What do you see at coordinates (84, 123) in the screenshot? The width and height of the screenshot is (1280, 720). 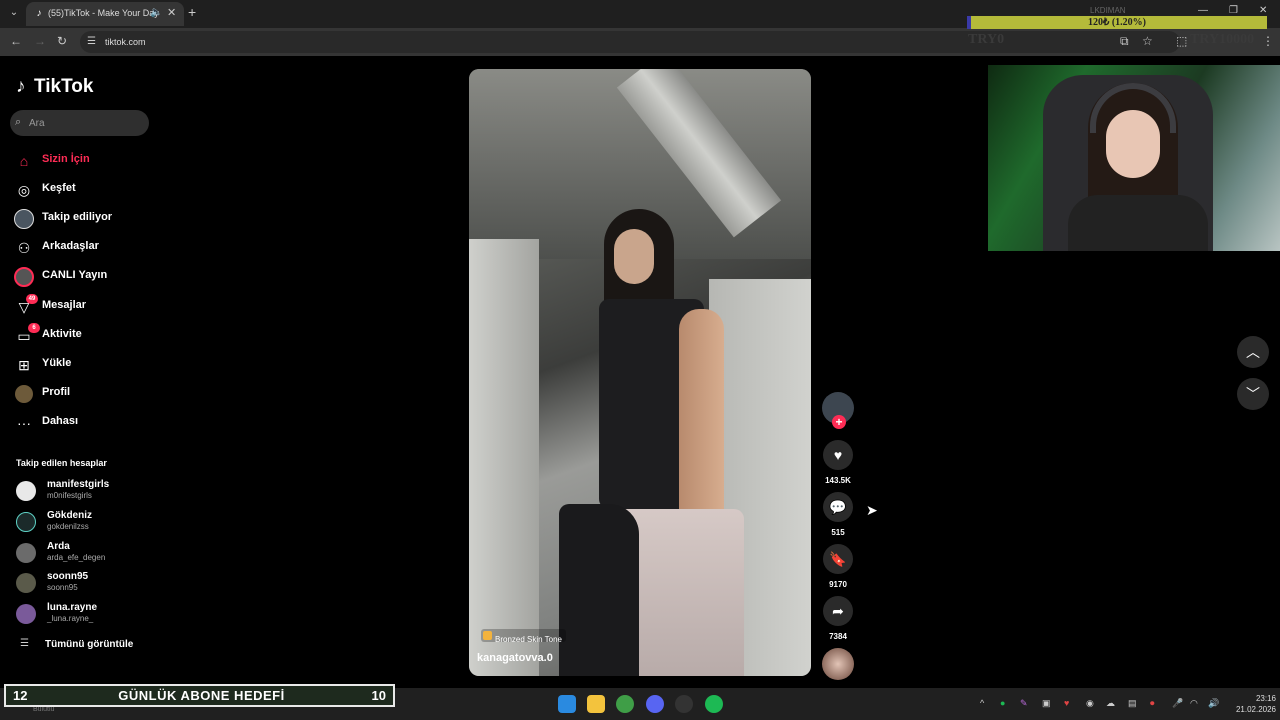 I see `search-input` at bounding box center [84, 123].